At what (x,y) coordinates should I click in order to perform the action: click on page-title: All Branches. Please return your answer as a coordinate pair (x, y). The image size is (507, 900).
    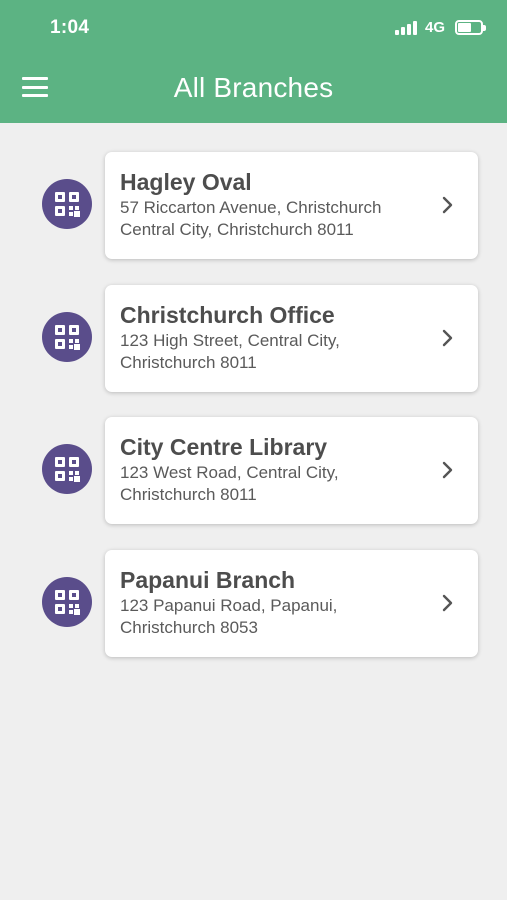
    Looking at the image, I should click on (253, 87).